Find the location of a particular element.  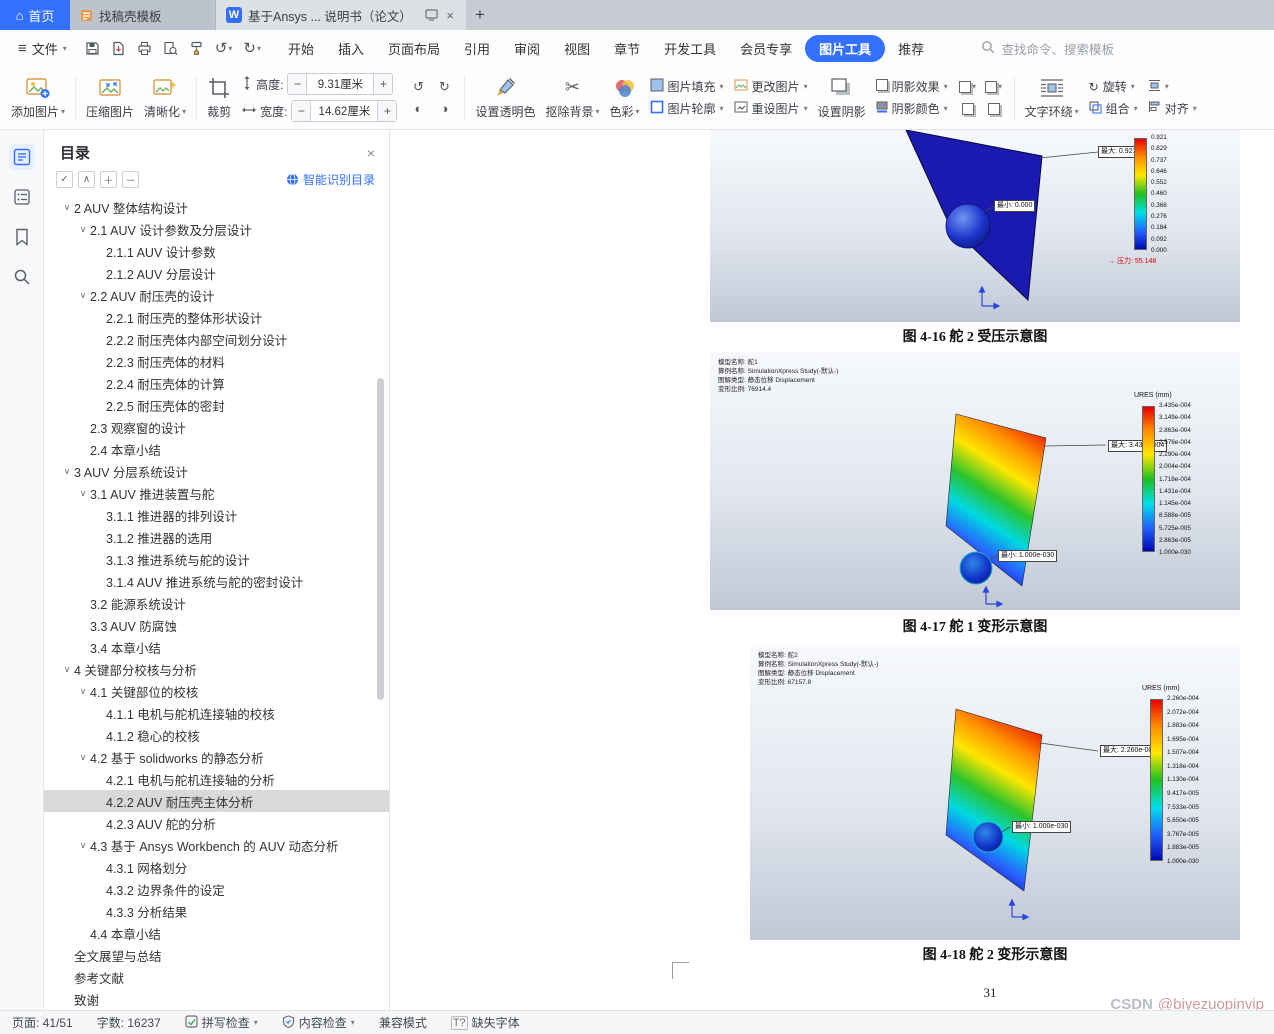

file-menu: ≡ 文件 ▾ is located at coordinates (42, 48).